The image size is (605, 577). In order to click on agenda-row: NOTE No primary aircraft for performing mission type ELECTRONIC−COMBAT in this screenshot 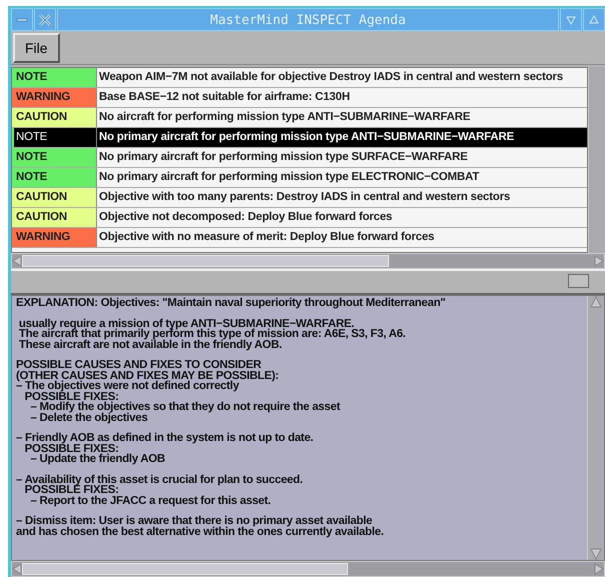, I will do `click(299, 178)`.